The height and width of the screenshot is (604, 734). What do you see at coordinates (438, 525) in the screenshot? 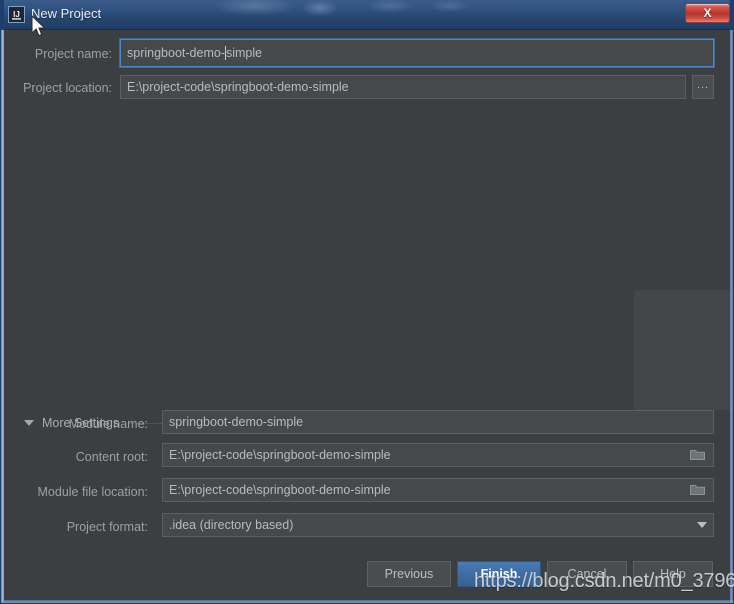
I see `project-format-select: .idea (directory based)` at bounding box center [438, 525].